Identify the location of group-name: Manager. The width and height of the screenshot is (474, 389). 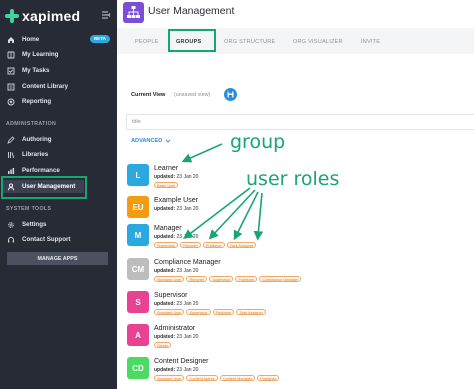
(168, 228).